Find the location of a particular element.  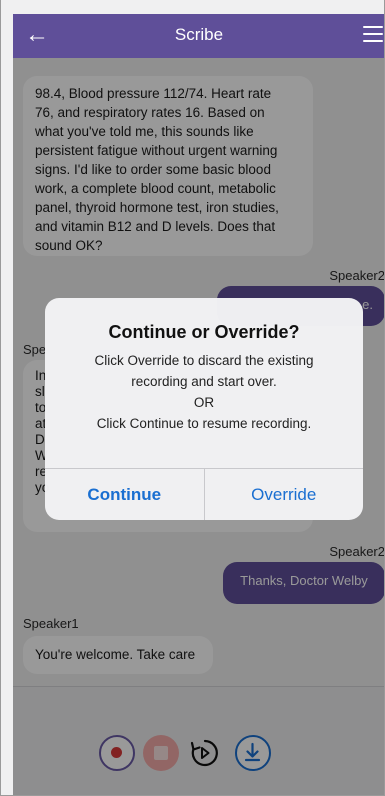

dialog-actions: Continue Override is located at coordinates (204, 494).